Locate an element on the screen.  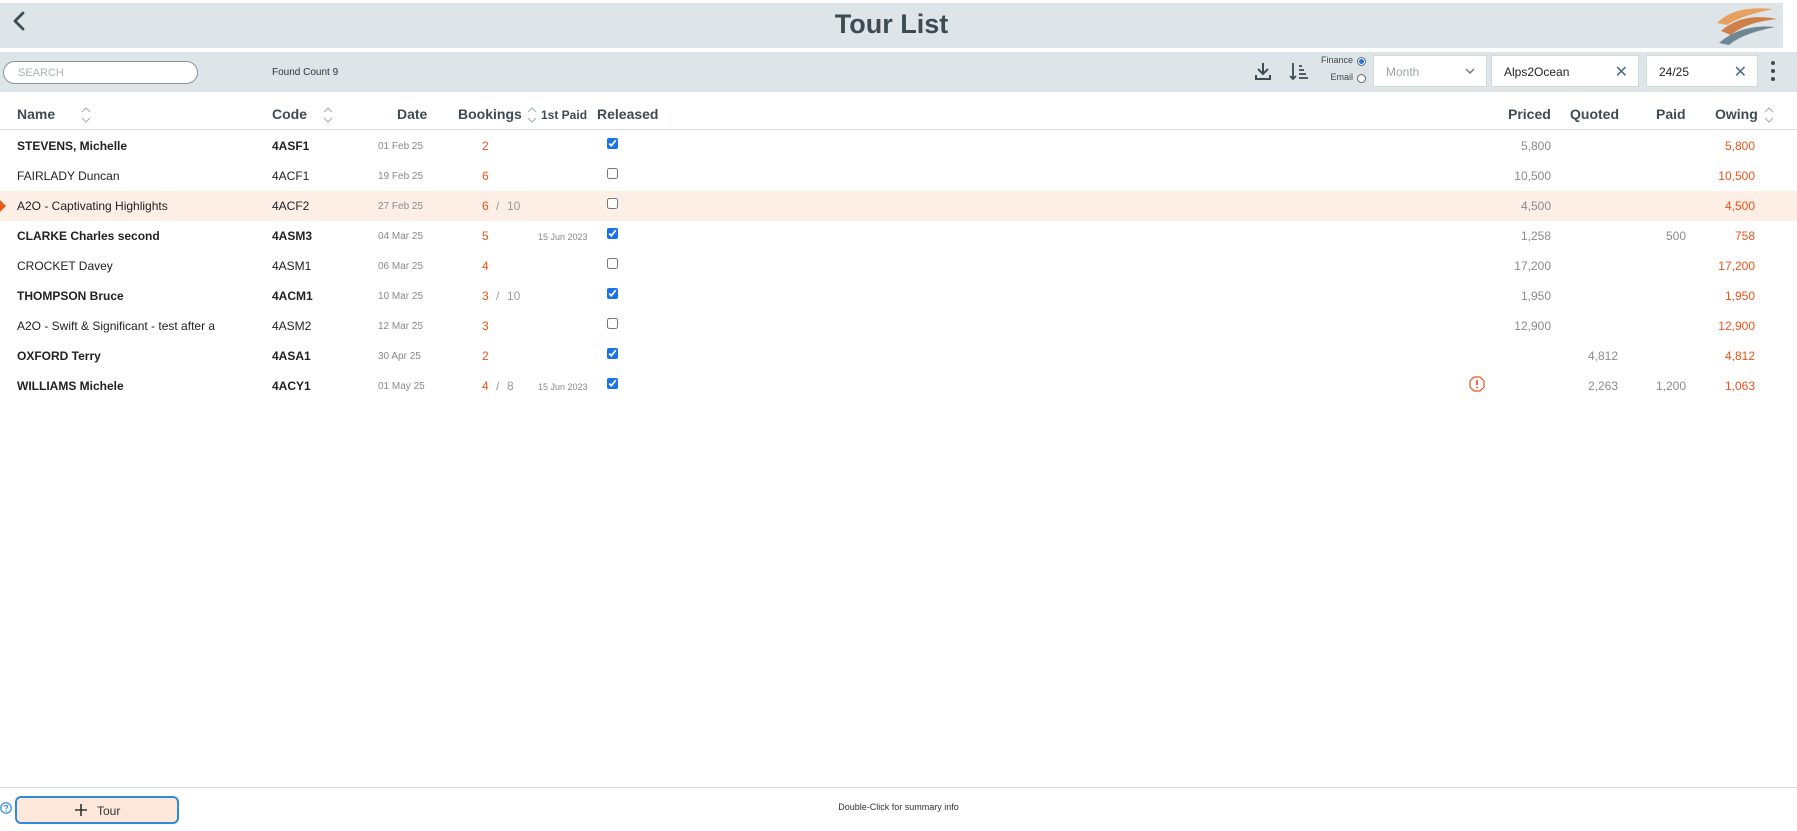
sort-code-icon is located at coordinates (328, 115).